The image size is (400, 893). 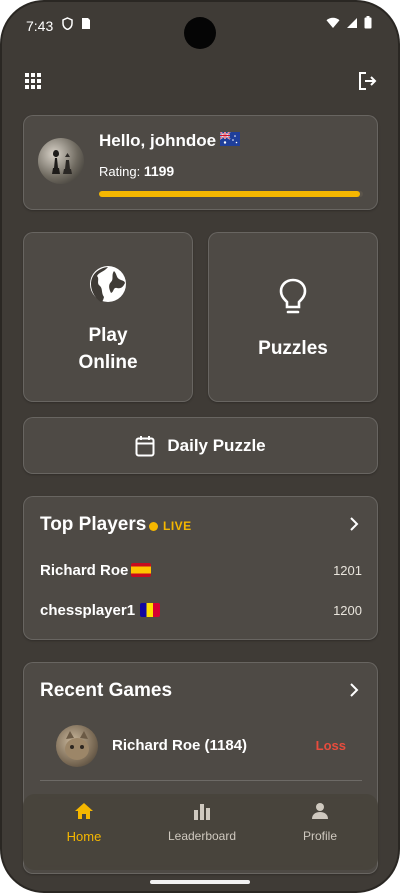 What do you see at coordinates (330, 745) in the screenshot?
I see `game-result: Loss` at bounding box center [330, 745].